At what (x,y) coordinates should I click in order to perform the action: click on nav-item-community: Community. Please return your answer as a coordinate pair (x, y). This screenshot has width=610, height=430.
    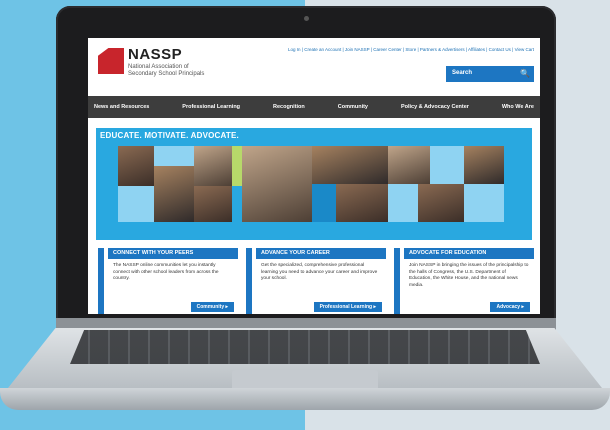
    Looking at the image, I should click on (353, 107).